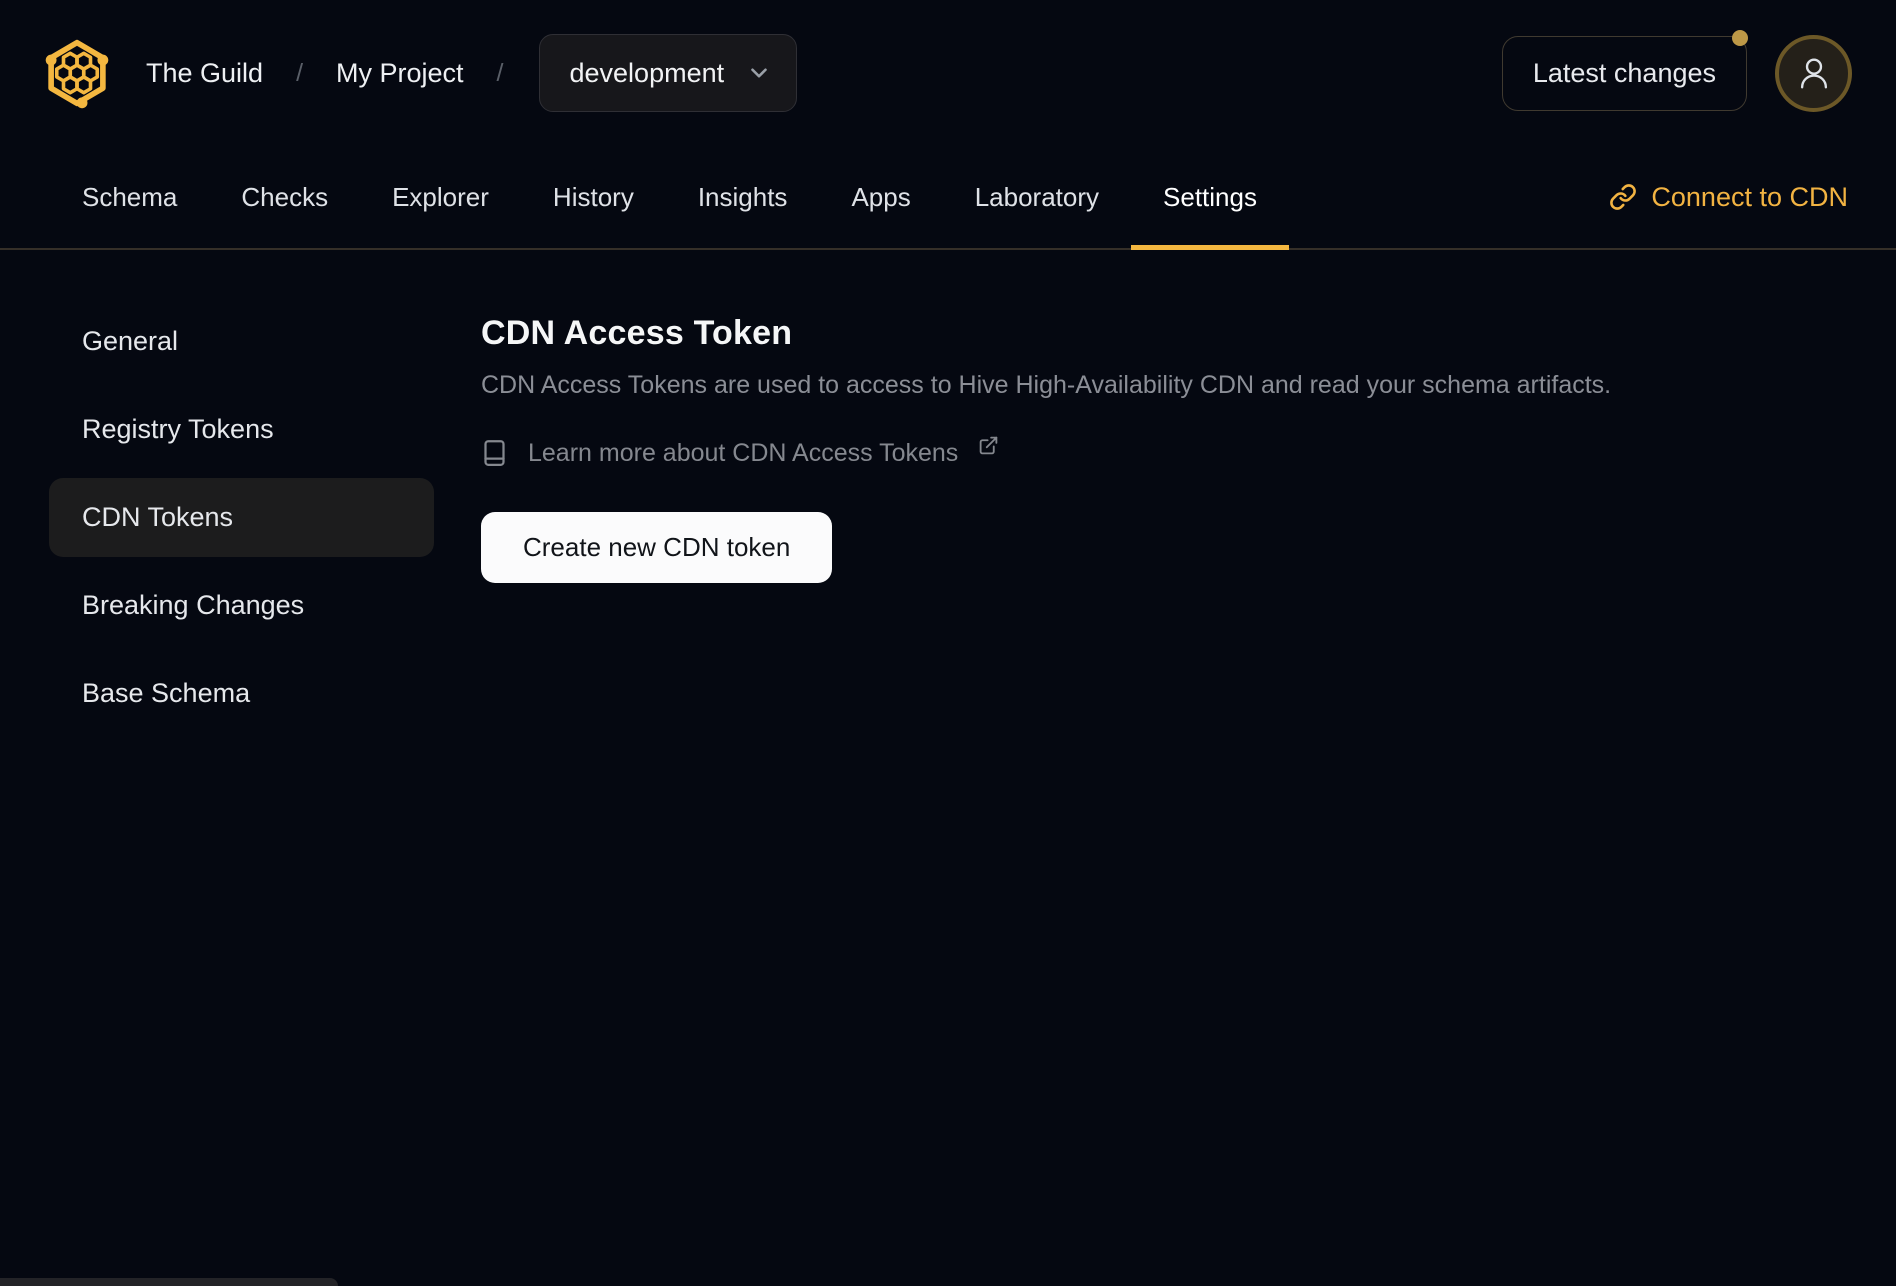 The image size is (1896, 1286). Describe the element at coordinates (129, 197) in the screenshot. I see `tab-schema: Schema` at that location.